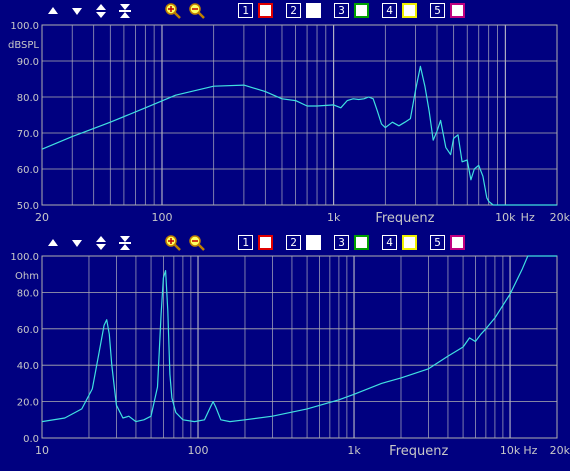  Describe the element at coordinates (28, 403) in the screenshot. I see `y-tick-label: 20.0` at that location.